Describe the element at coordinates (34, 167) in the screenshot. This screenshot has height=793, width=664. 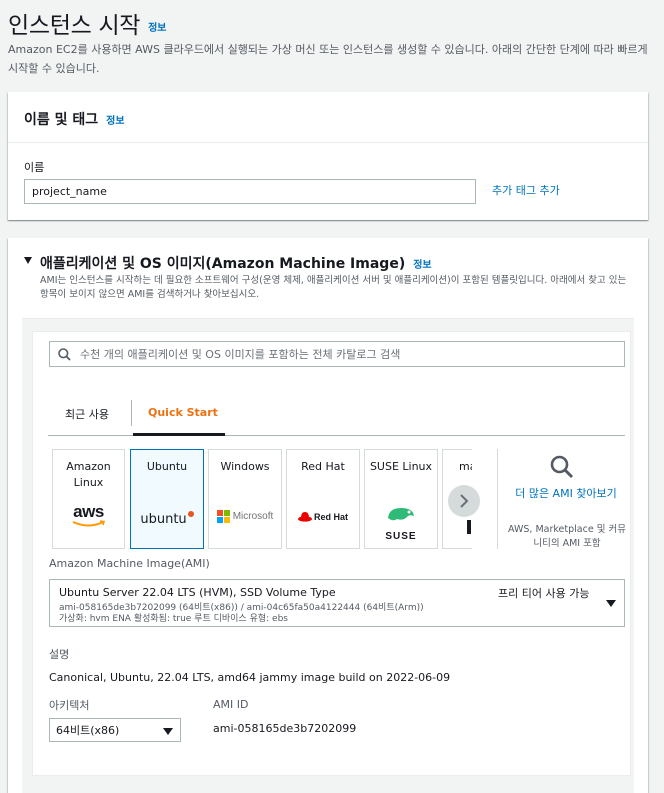
I see `name-label: 이름` at that location.